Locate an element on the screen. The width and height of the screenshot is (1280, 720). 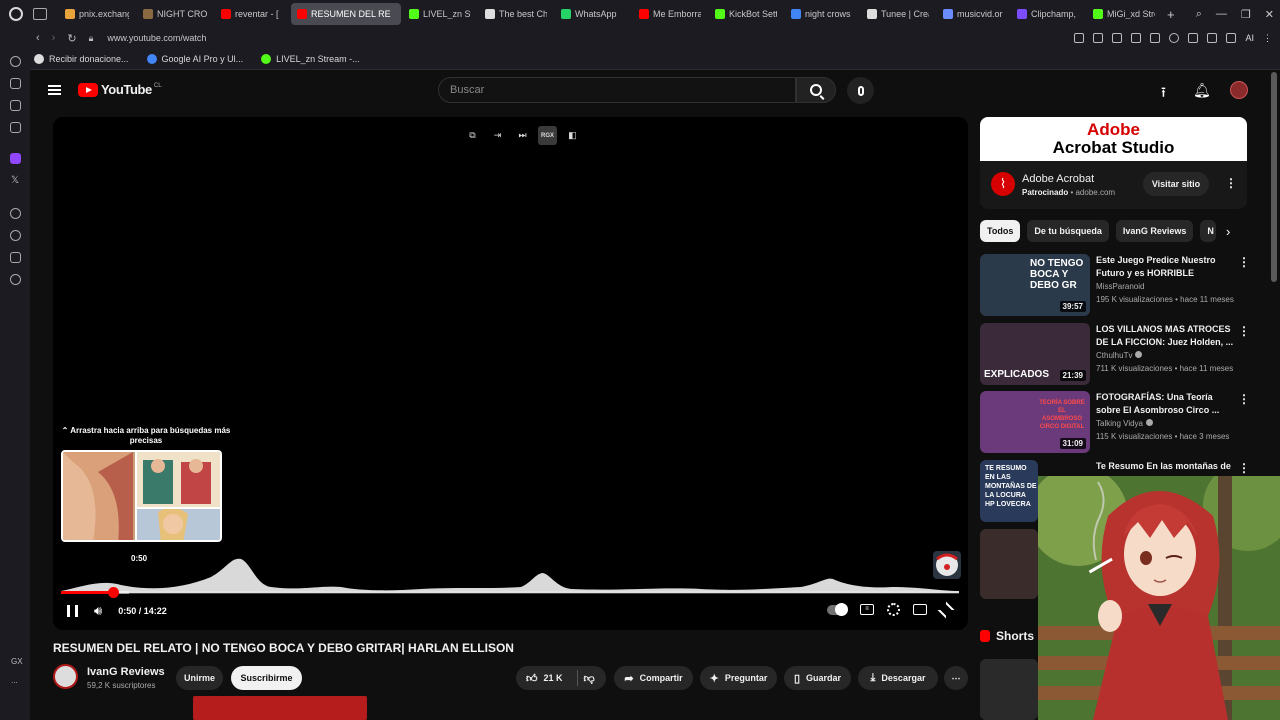
extensions-sidebar-icon is located at coordinates (15, 257).